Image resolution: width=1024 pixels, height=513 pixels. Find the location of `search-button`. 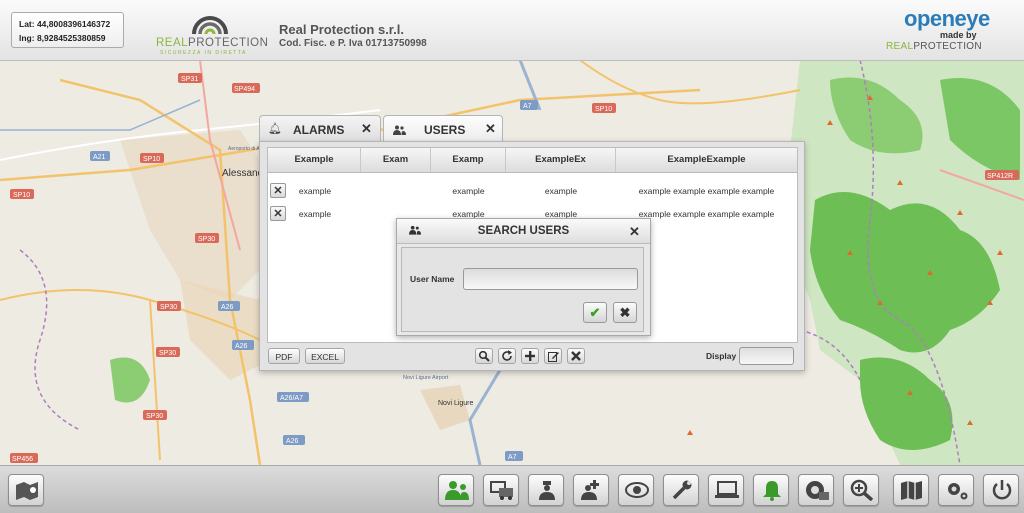

search-button is located at coordinates (484, 356).